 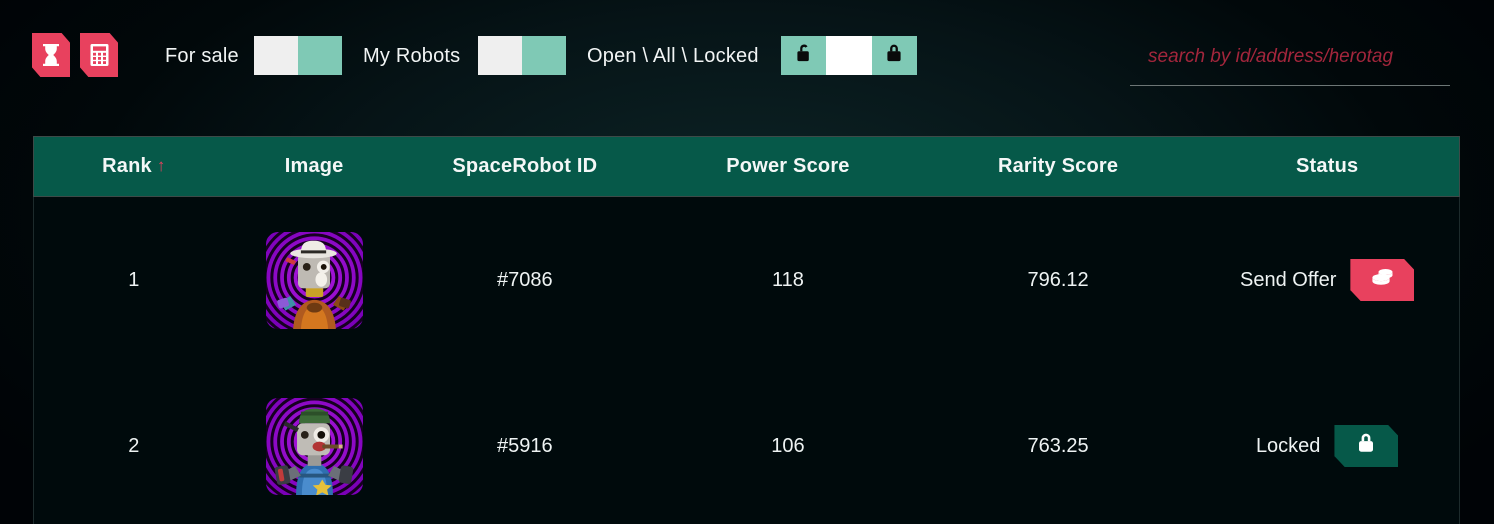 I want to click on column-header-rank: Rank ↑, so click(x=134, y=166).